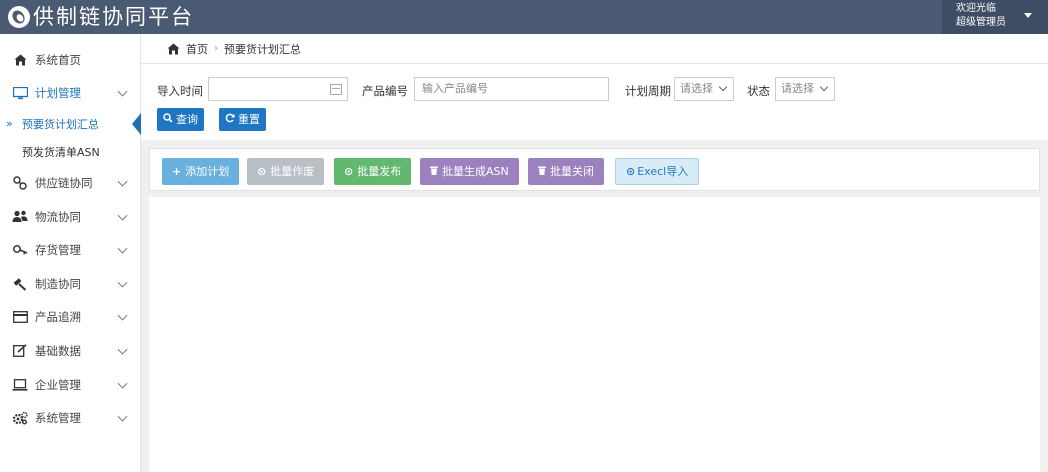 Image resolution: width=1048 pixels, height=472 pixels. I want to click on search-icon, so click(168, 119).